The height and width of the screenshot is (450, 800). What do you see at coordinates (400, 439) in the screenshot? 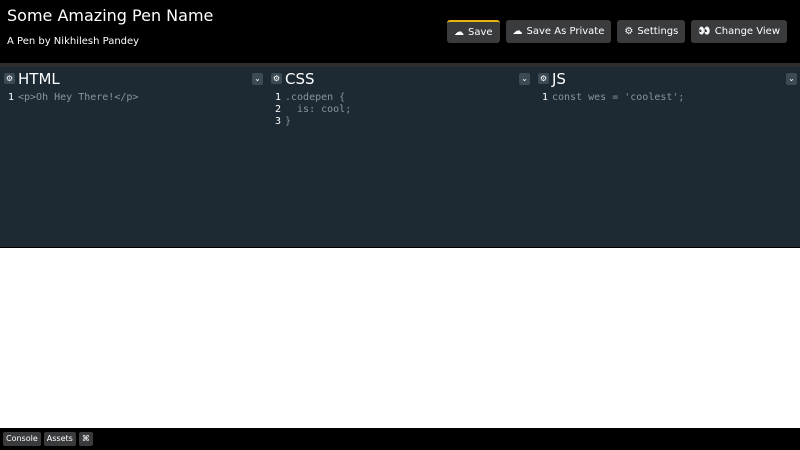
I see `footer-bar: Console Assets ⌘` at bounding box center [400, 439].